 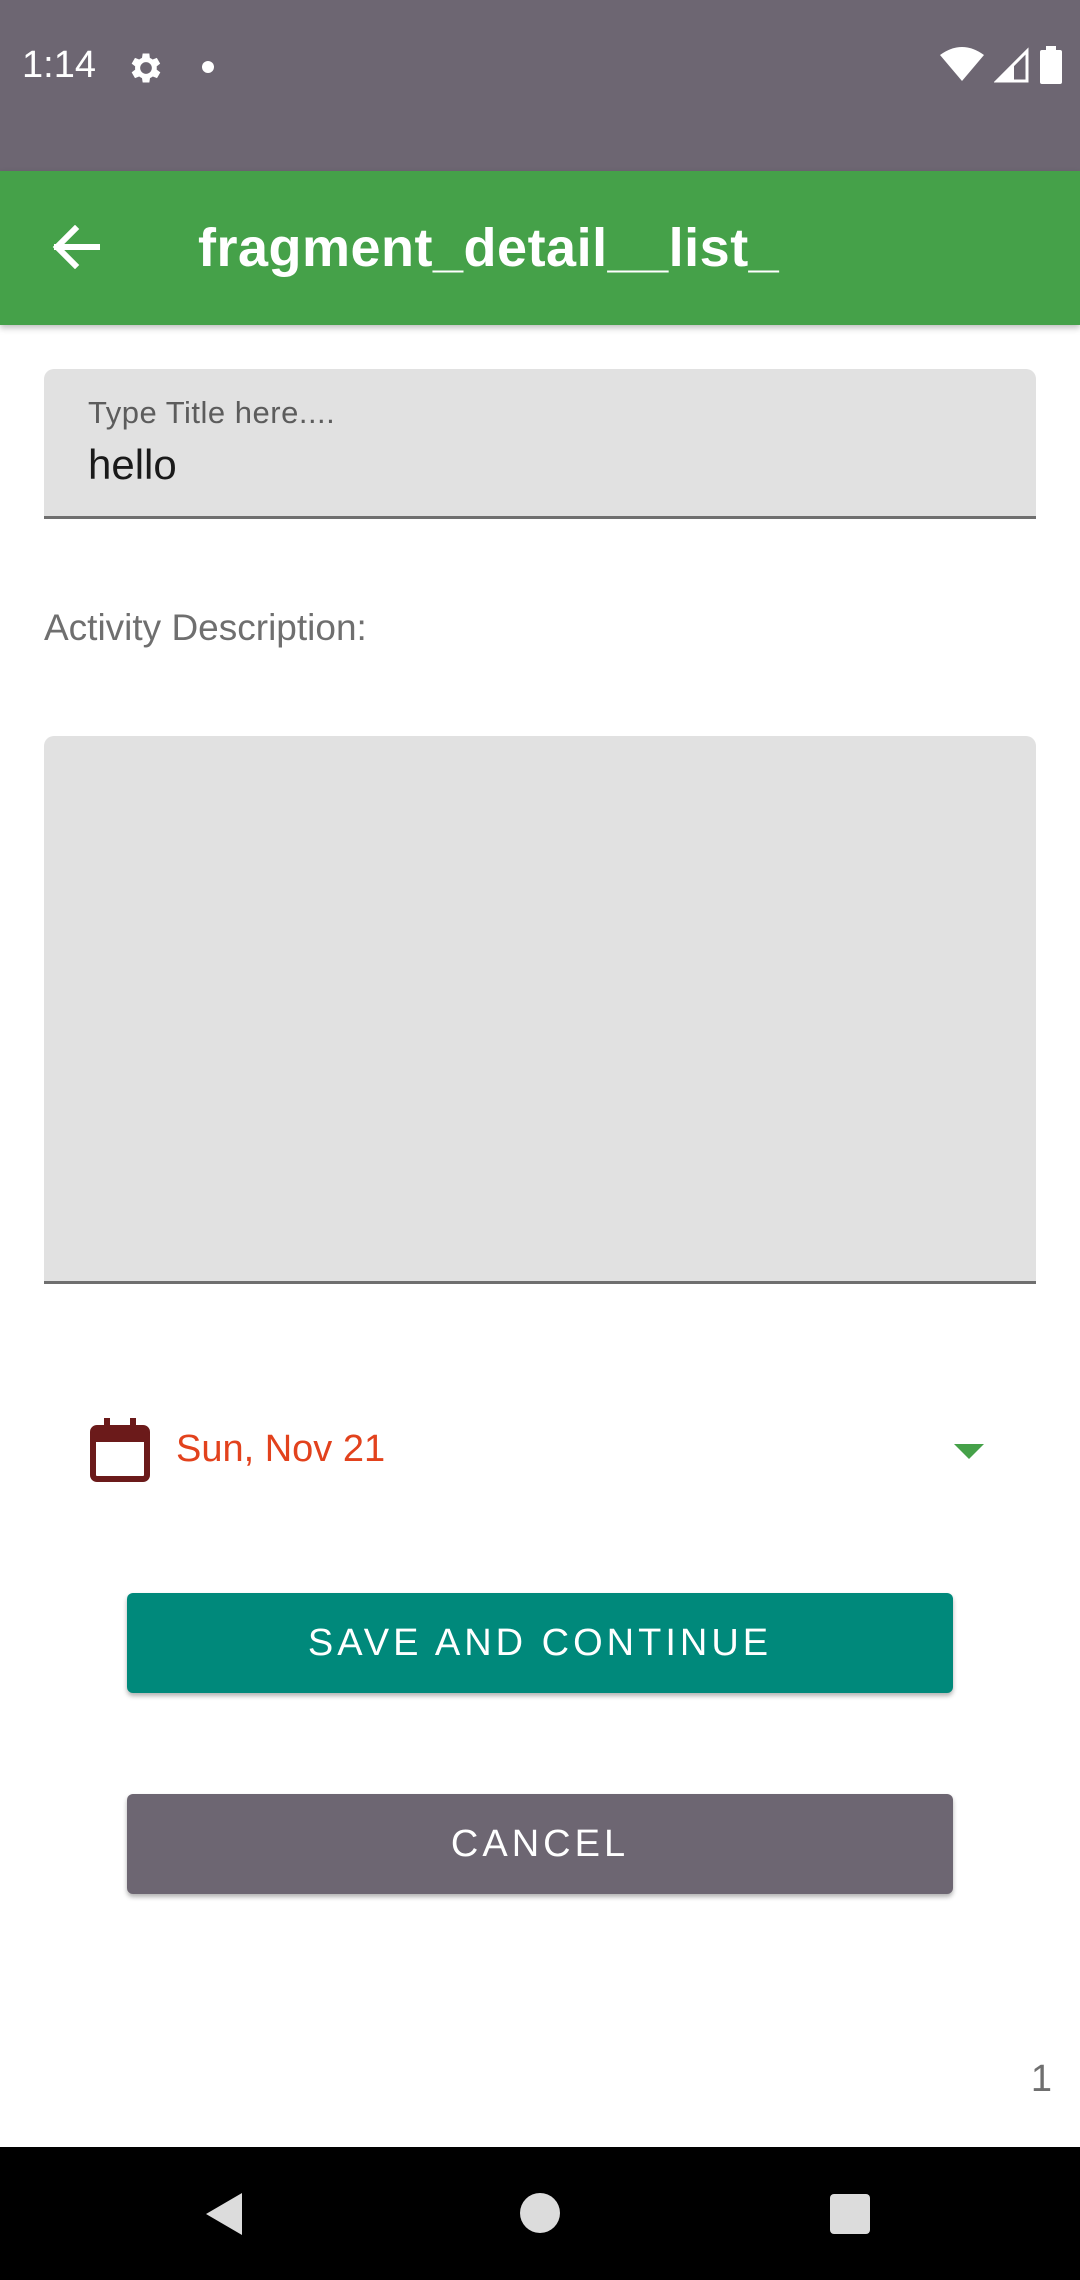 I want to click on description-label: Activity Description:, so click(x=205, y=627).